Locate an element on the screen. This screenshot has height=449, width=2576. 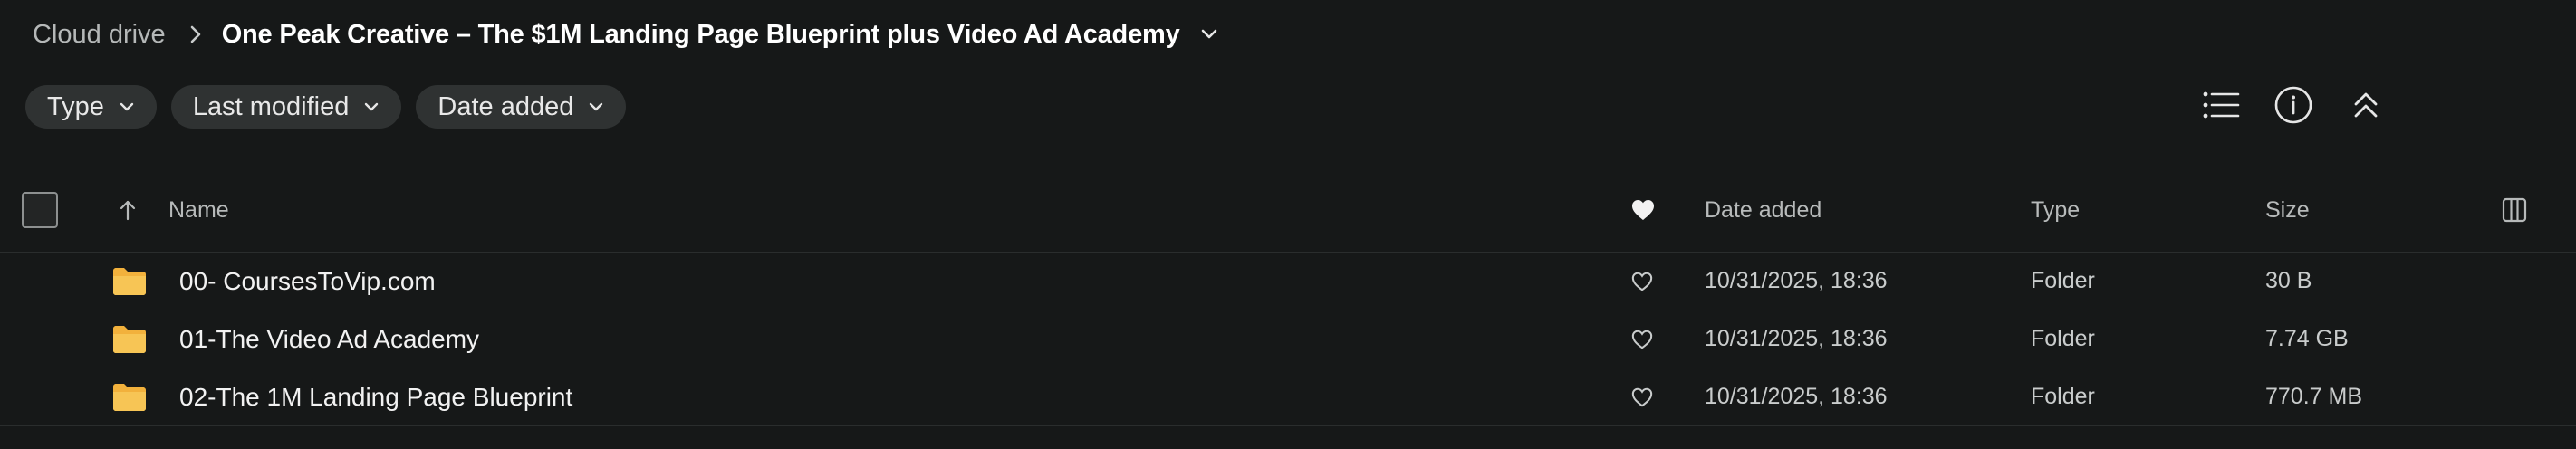
collapse-icon is located at coordinates (2365, 107).